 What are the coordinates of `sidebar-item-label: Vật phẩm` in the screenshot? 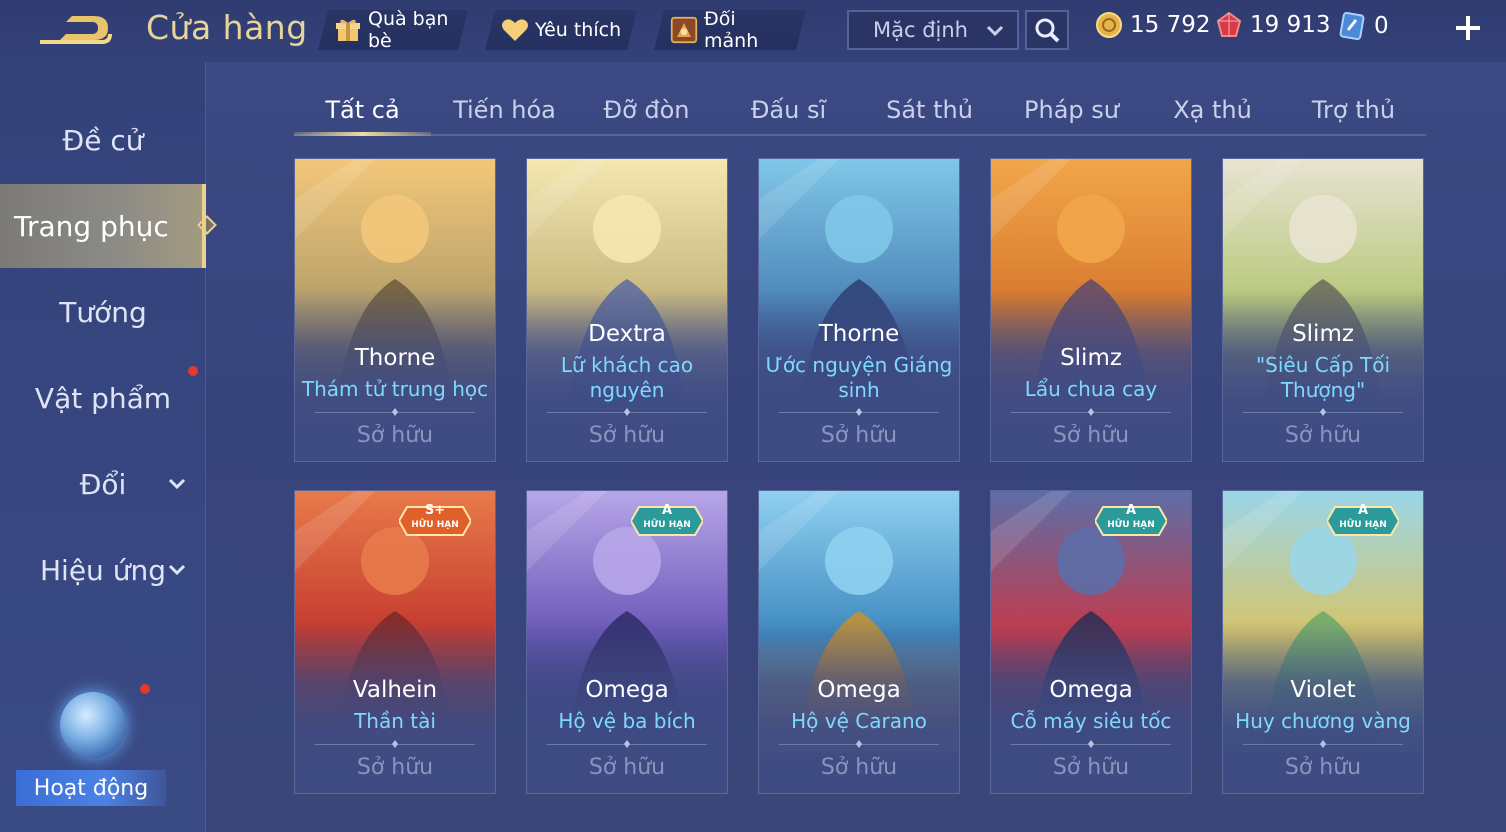 It's located at (103, 398).